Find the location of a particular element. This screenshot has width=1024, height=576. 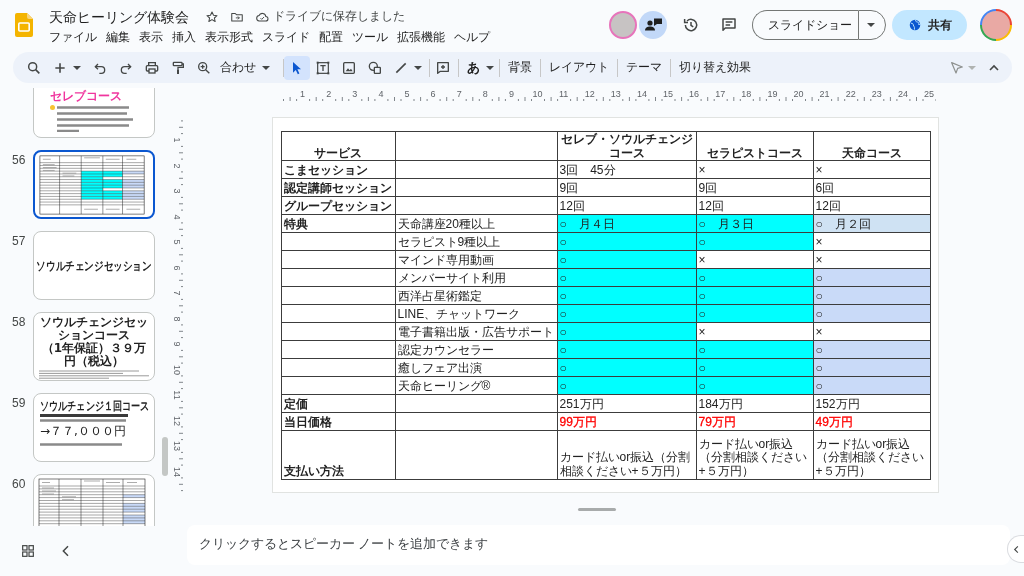

document-title: 天命ヒーリング体験会 is located at coordinates (119, 16).